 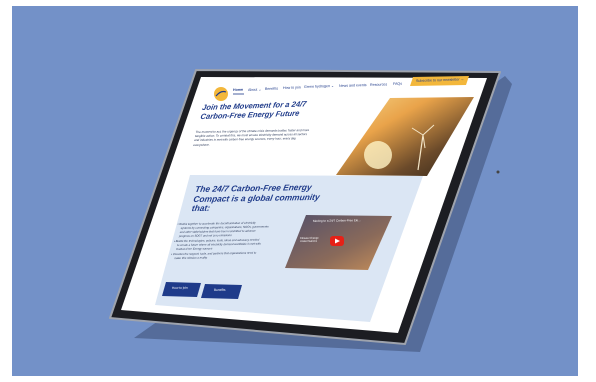 I want to click on nav-faqs: FAQs, so click(x=397, y=84).